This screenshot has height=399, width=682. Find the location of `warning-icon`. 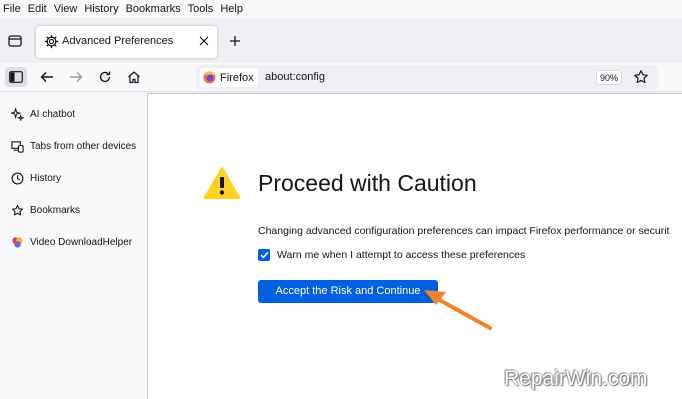

warning-icon is located at coordinates (222, 183).